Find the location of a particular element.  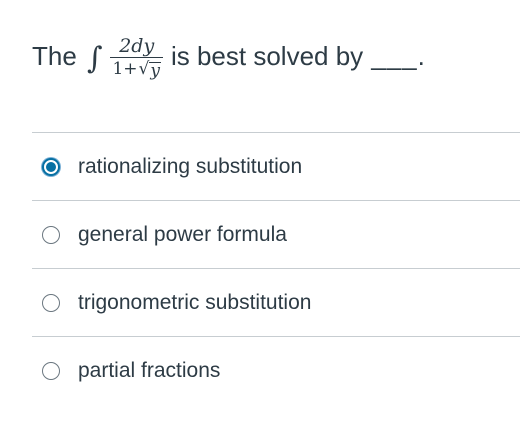

question-text: The ∫ 2dy 1+ √ y is best solved by ___. is located at coordinates (229, 56).